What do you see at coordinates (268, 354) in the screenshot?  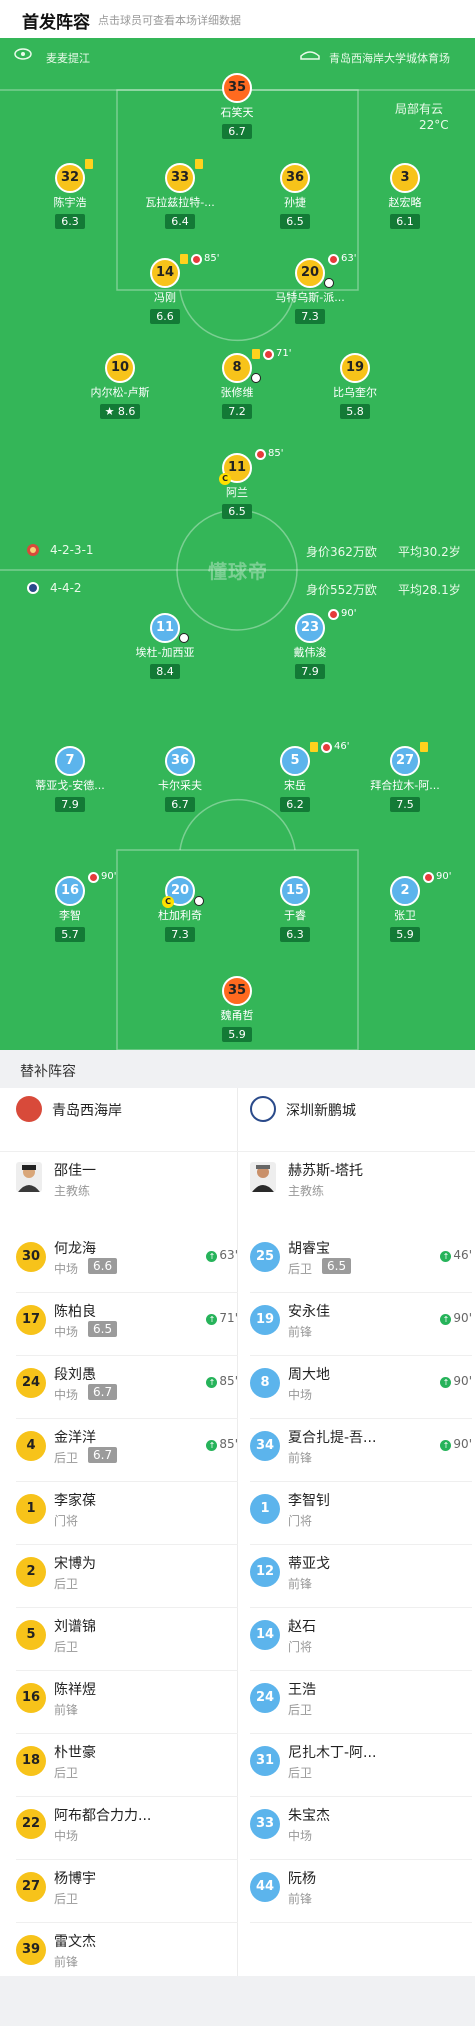 I see `substitution-out-icon` at bounding box center [268, 354].